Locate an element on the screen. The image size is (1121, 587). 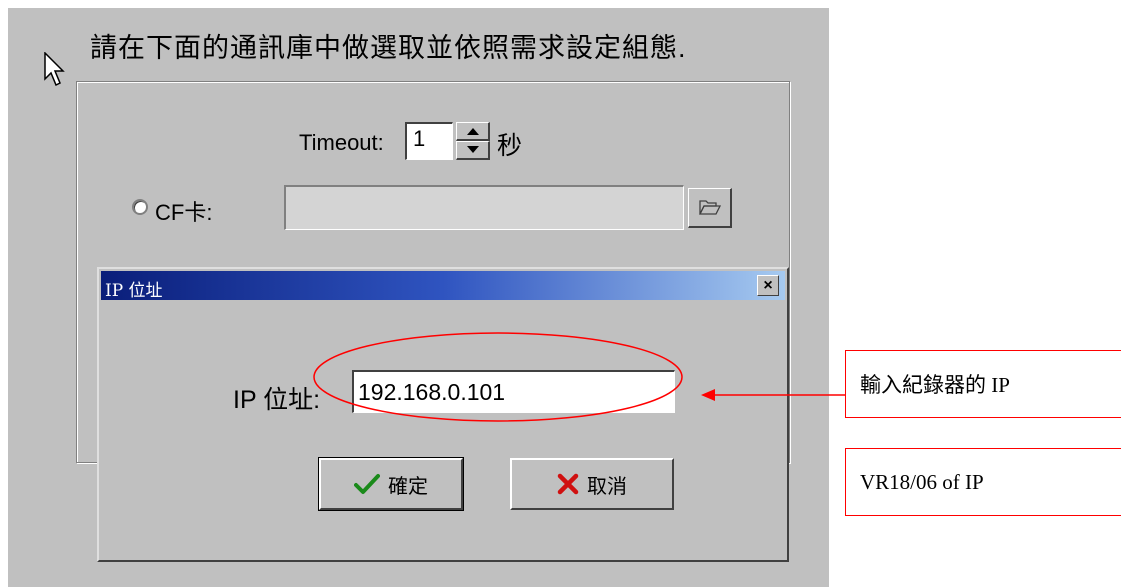
cancel-button-label: 取消 is located at coordinates (607, 486).